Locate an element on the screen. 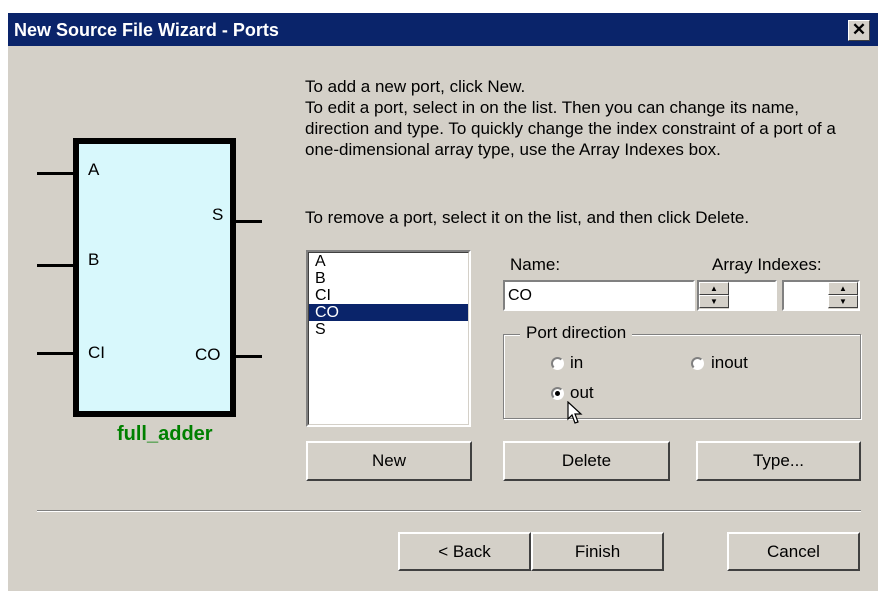  cancel-button: Cancel is located at coordinates (793, 551).